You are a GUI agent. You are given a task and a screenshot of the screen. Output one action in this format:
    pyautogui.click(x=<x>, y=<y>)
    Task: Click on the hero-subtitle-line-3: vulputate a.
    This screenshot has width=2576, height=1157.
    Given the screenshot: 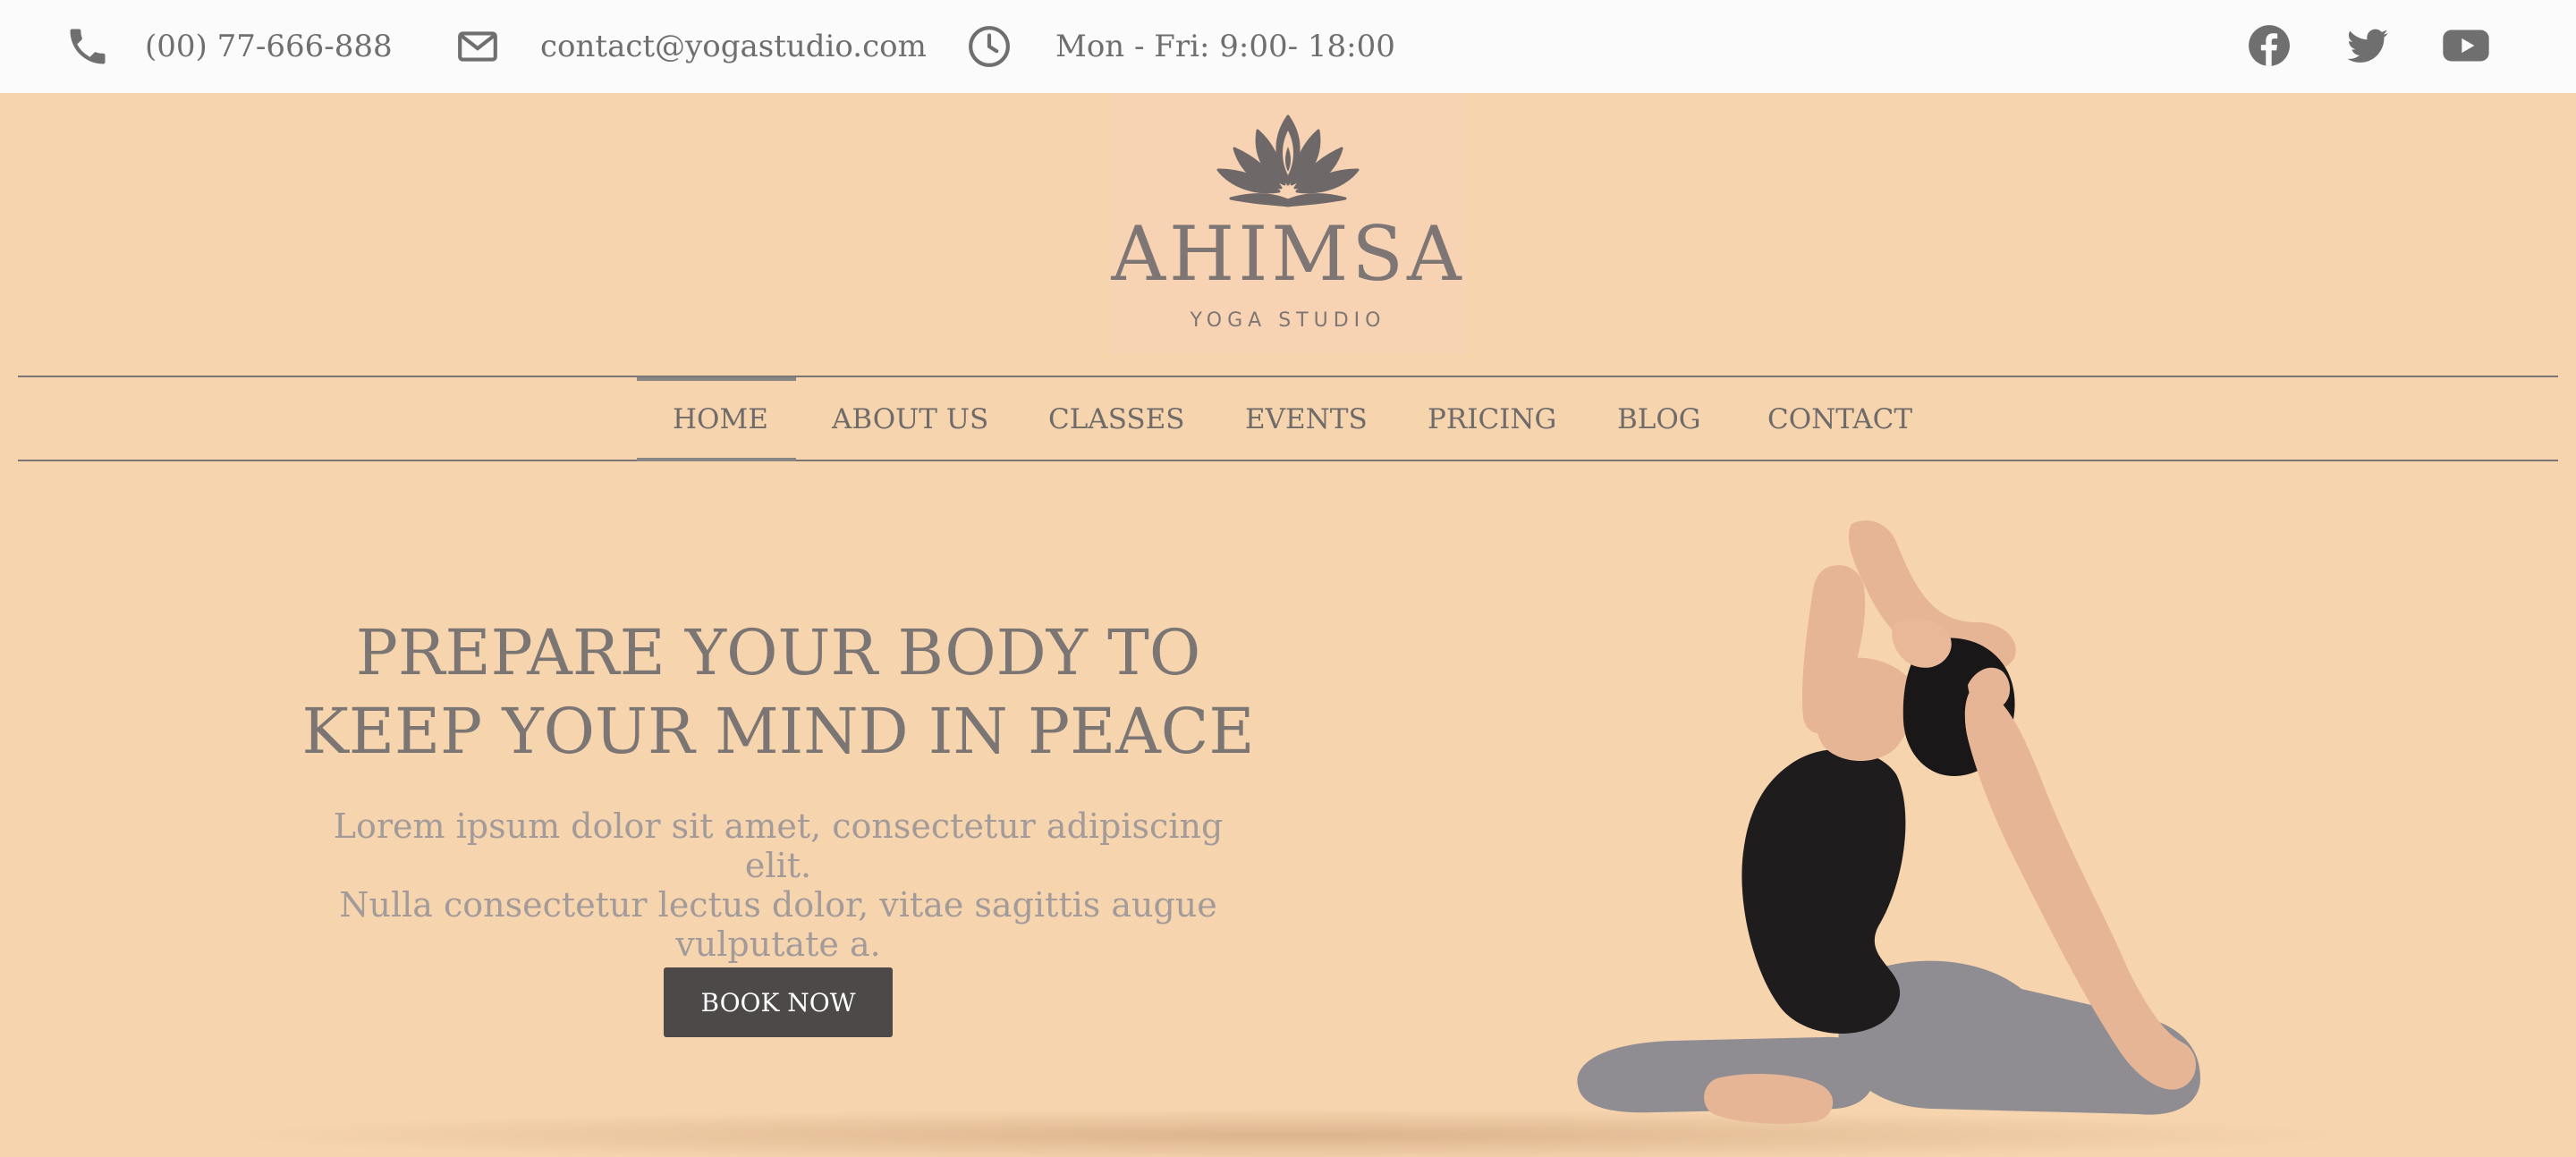 What is the action you would take?
    pyautogui.click(x=778, y=944)
    